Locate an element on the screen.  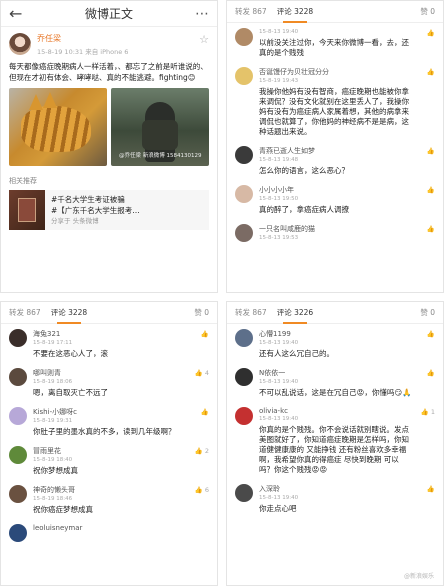
comment-author: 哪叫则青 is located at coordinates (110, 373).